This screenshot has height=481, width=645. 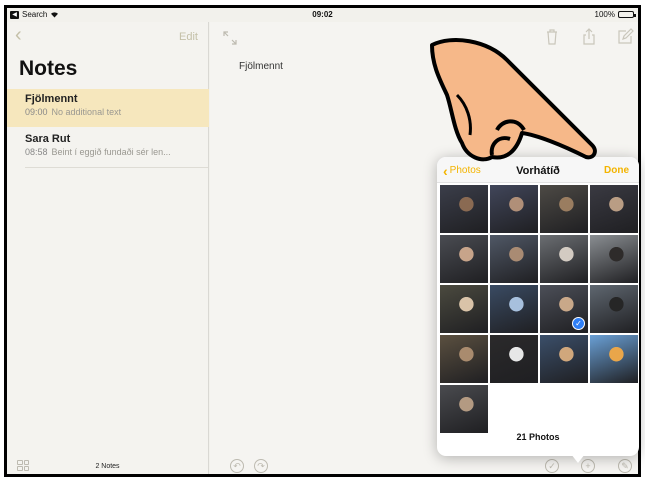 What do you see at coordinates (538, 437) in the screenshot?
I see `photo-count: 21 Photos` at bounding box center [538, 437].